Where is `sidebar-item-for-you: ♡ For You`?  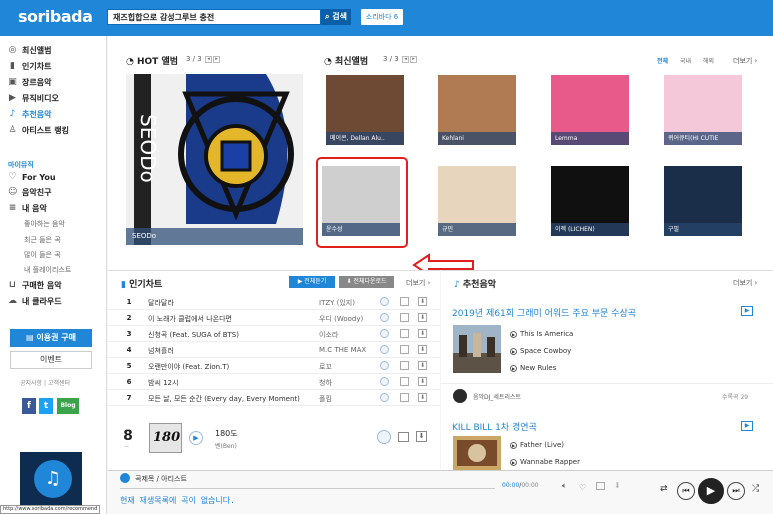 sidebar-item-for-you: ♡ For You is located at coordinates (31, 177).